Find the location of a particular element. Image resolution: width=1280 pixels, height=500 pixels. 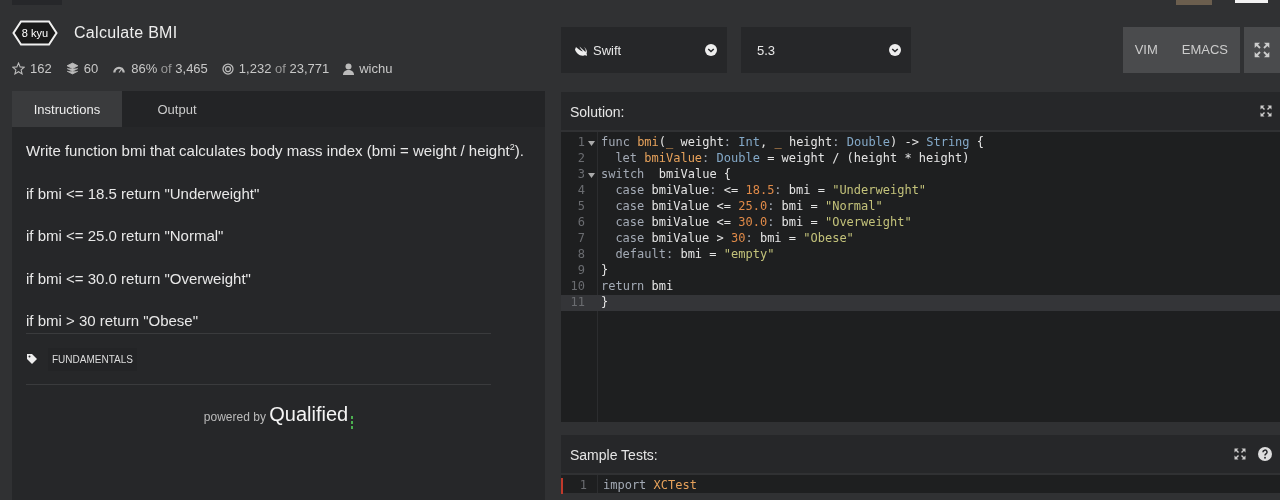

instruction-text: if bmi <= 18.5 return "Underweight" is located at coordinates (143, 193).